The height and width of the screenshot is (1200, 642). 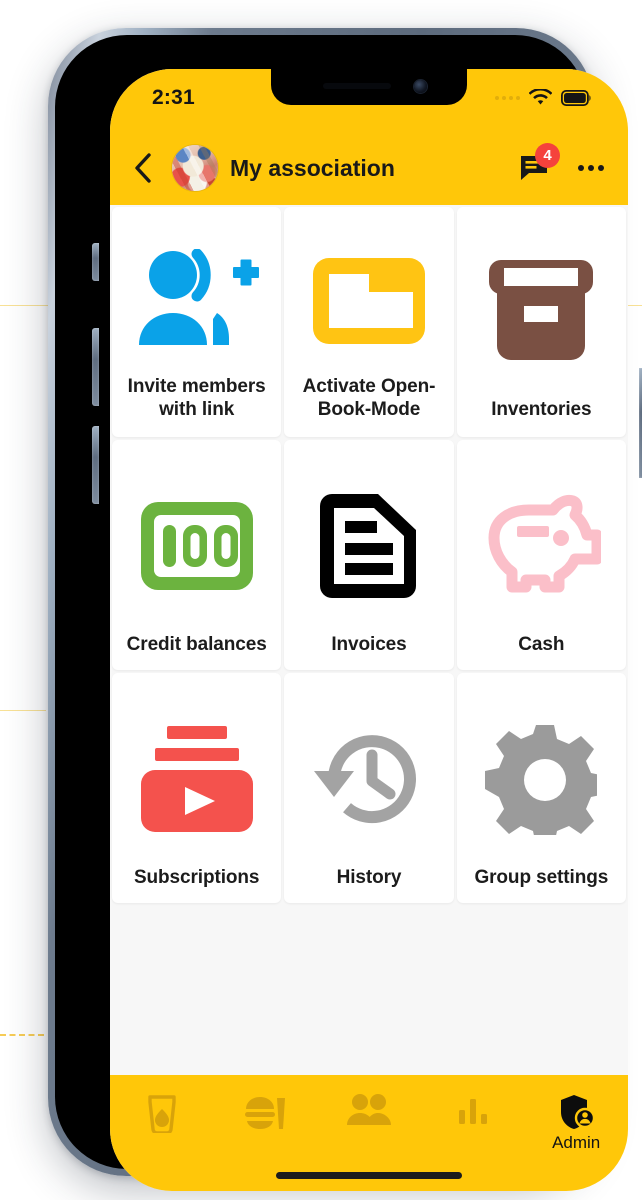 I want to click on tile-group-settings: Group settings, so click(x=541, y=788).